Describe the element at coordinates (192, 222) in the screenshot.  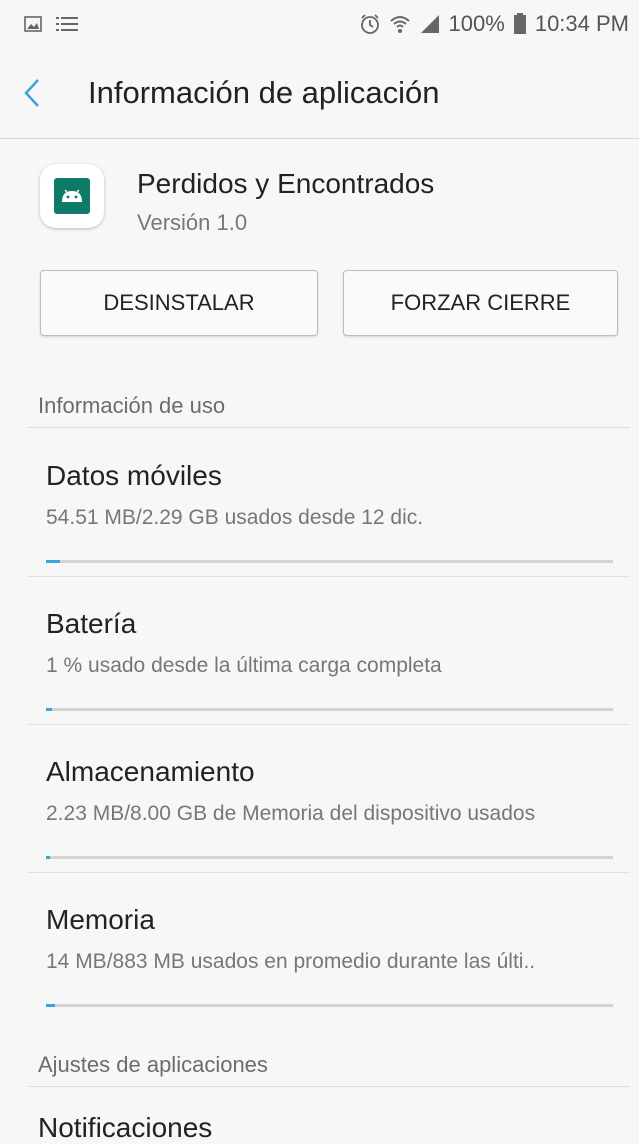
I see `app-version: Versión 1.0` at that location.